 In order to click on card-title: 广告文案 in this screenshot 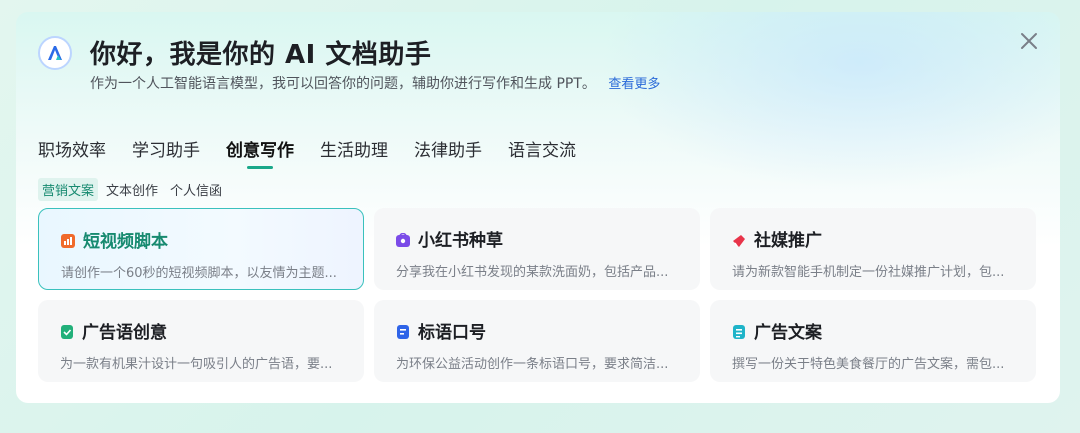, I will do `click(788, 333)`.